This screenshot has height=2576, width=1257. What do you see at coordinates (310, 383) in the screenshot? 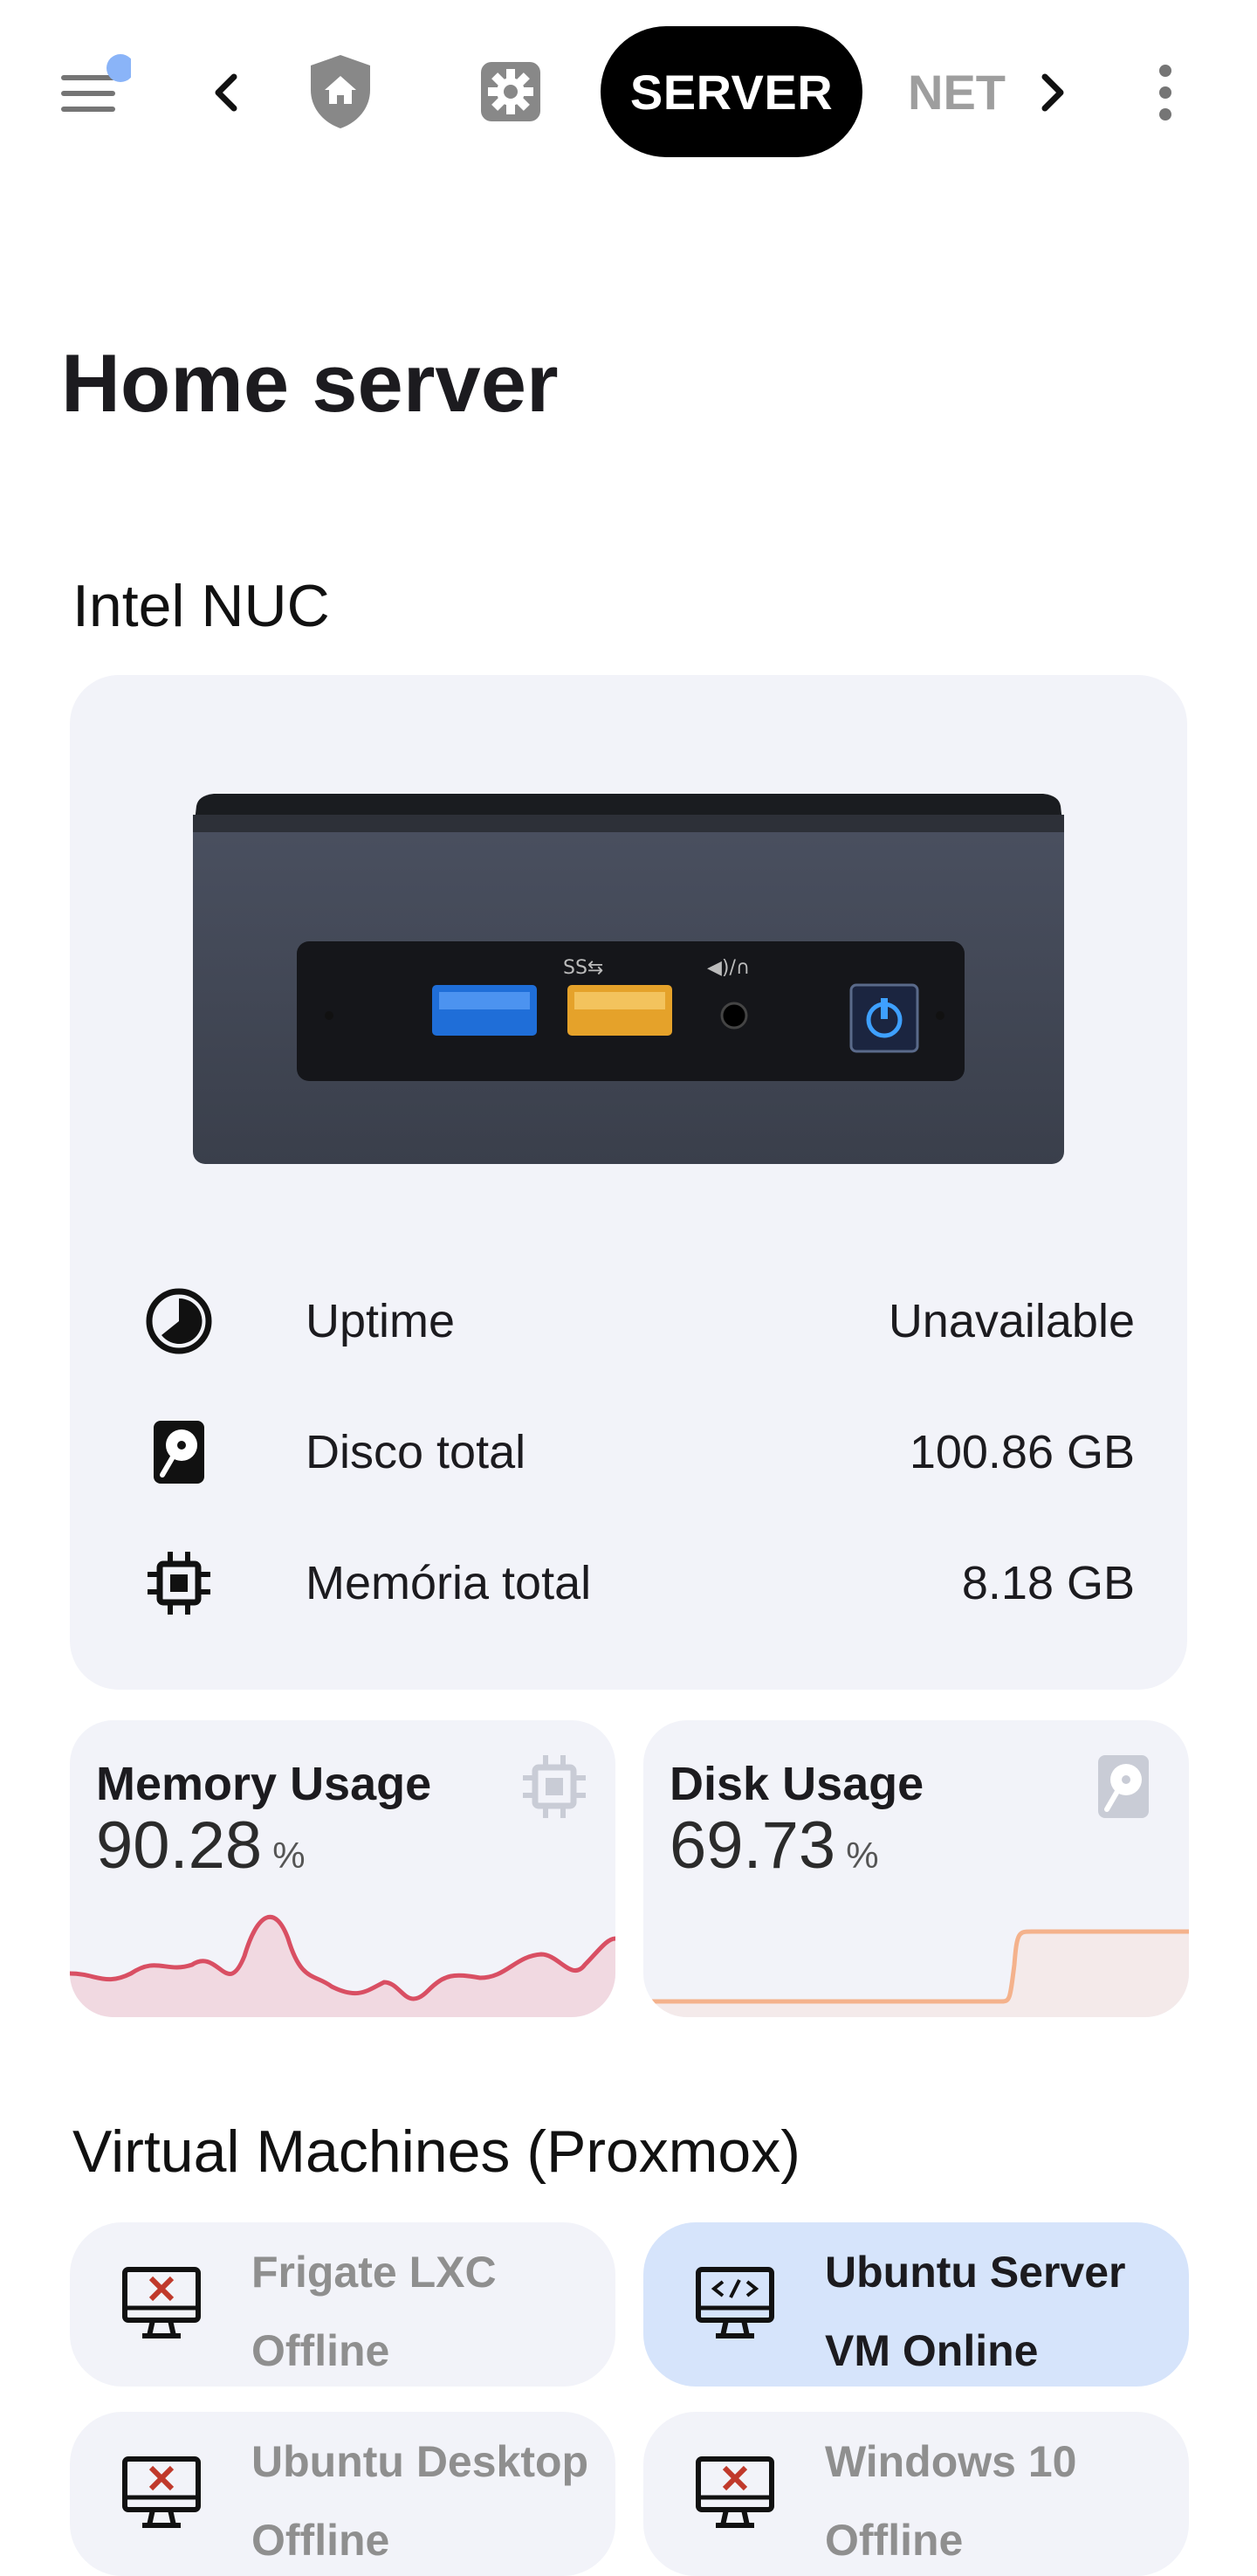
I see `page-title: Home server` at bounding box center [310, 383].